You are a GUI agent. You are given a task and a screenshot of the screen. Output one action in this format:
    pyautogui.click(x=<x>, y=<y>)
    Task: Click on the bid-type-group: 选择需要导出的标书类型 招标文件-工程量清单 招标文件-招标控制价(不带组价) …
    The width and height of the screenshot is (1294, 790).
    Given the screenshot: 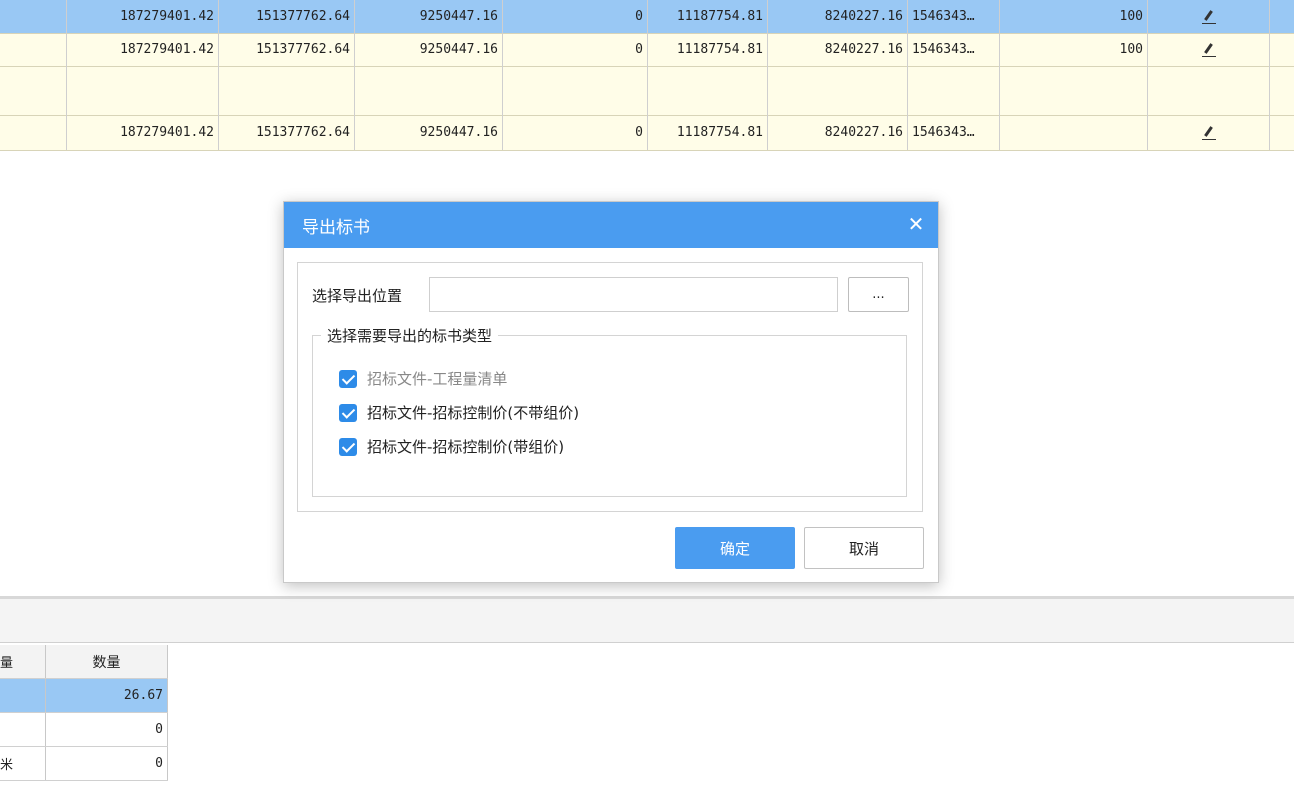 What is the action you would take?
    pyautogui.click(x=609, y=411)
    